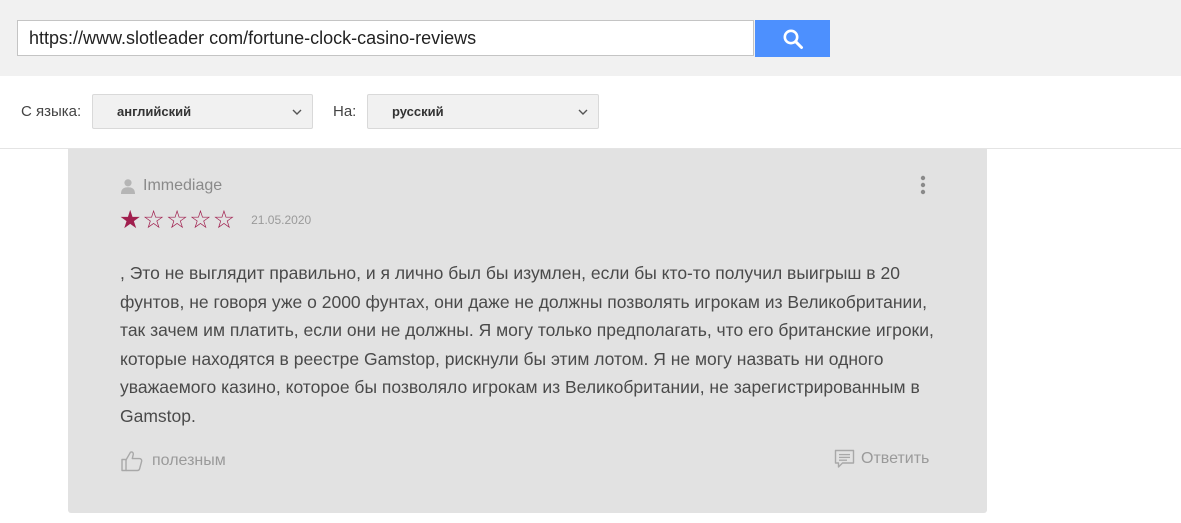 The image size is (1181, 523). I want to click on search-icon, so click(793, 39).